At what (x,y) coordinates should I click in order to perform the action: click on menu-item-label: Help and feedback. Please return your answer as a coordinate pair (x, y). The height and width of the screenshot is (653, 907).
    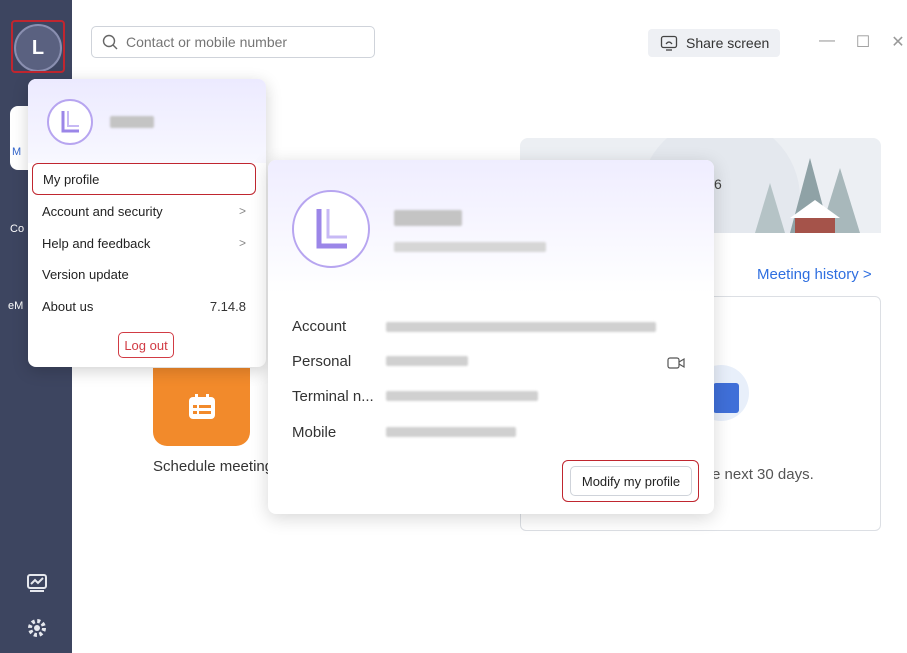
    Looking at the image, I should click on (96, 243).